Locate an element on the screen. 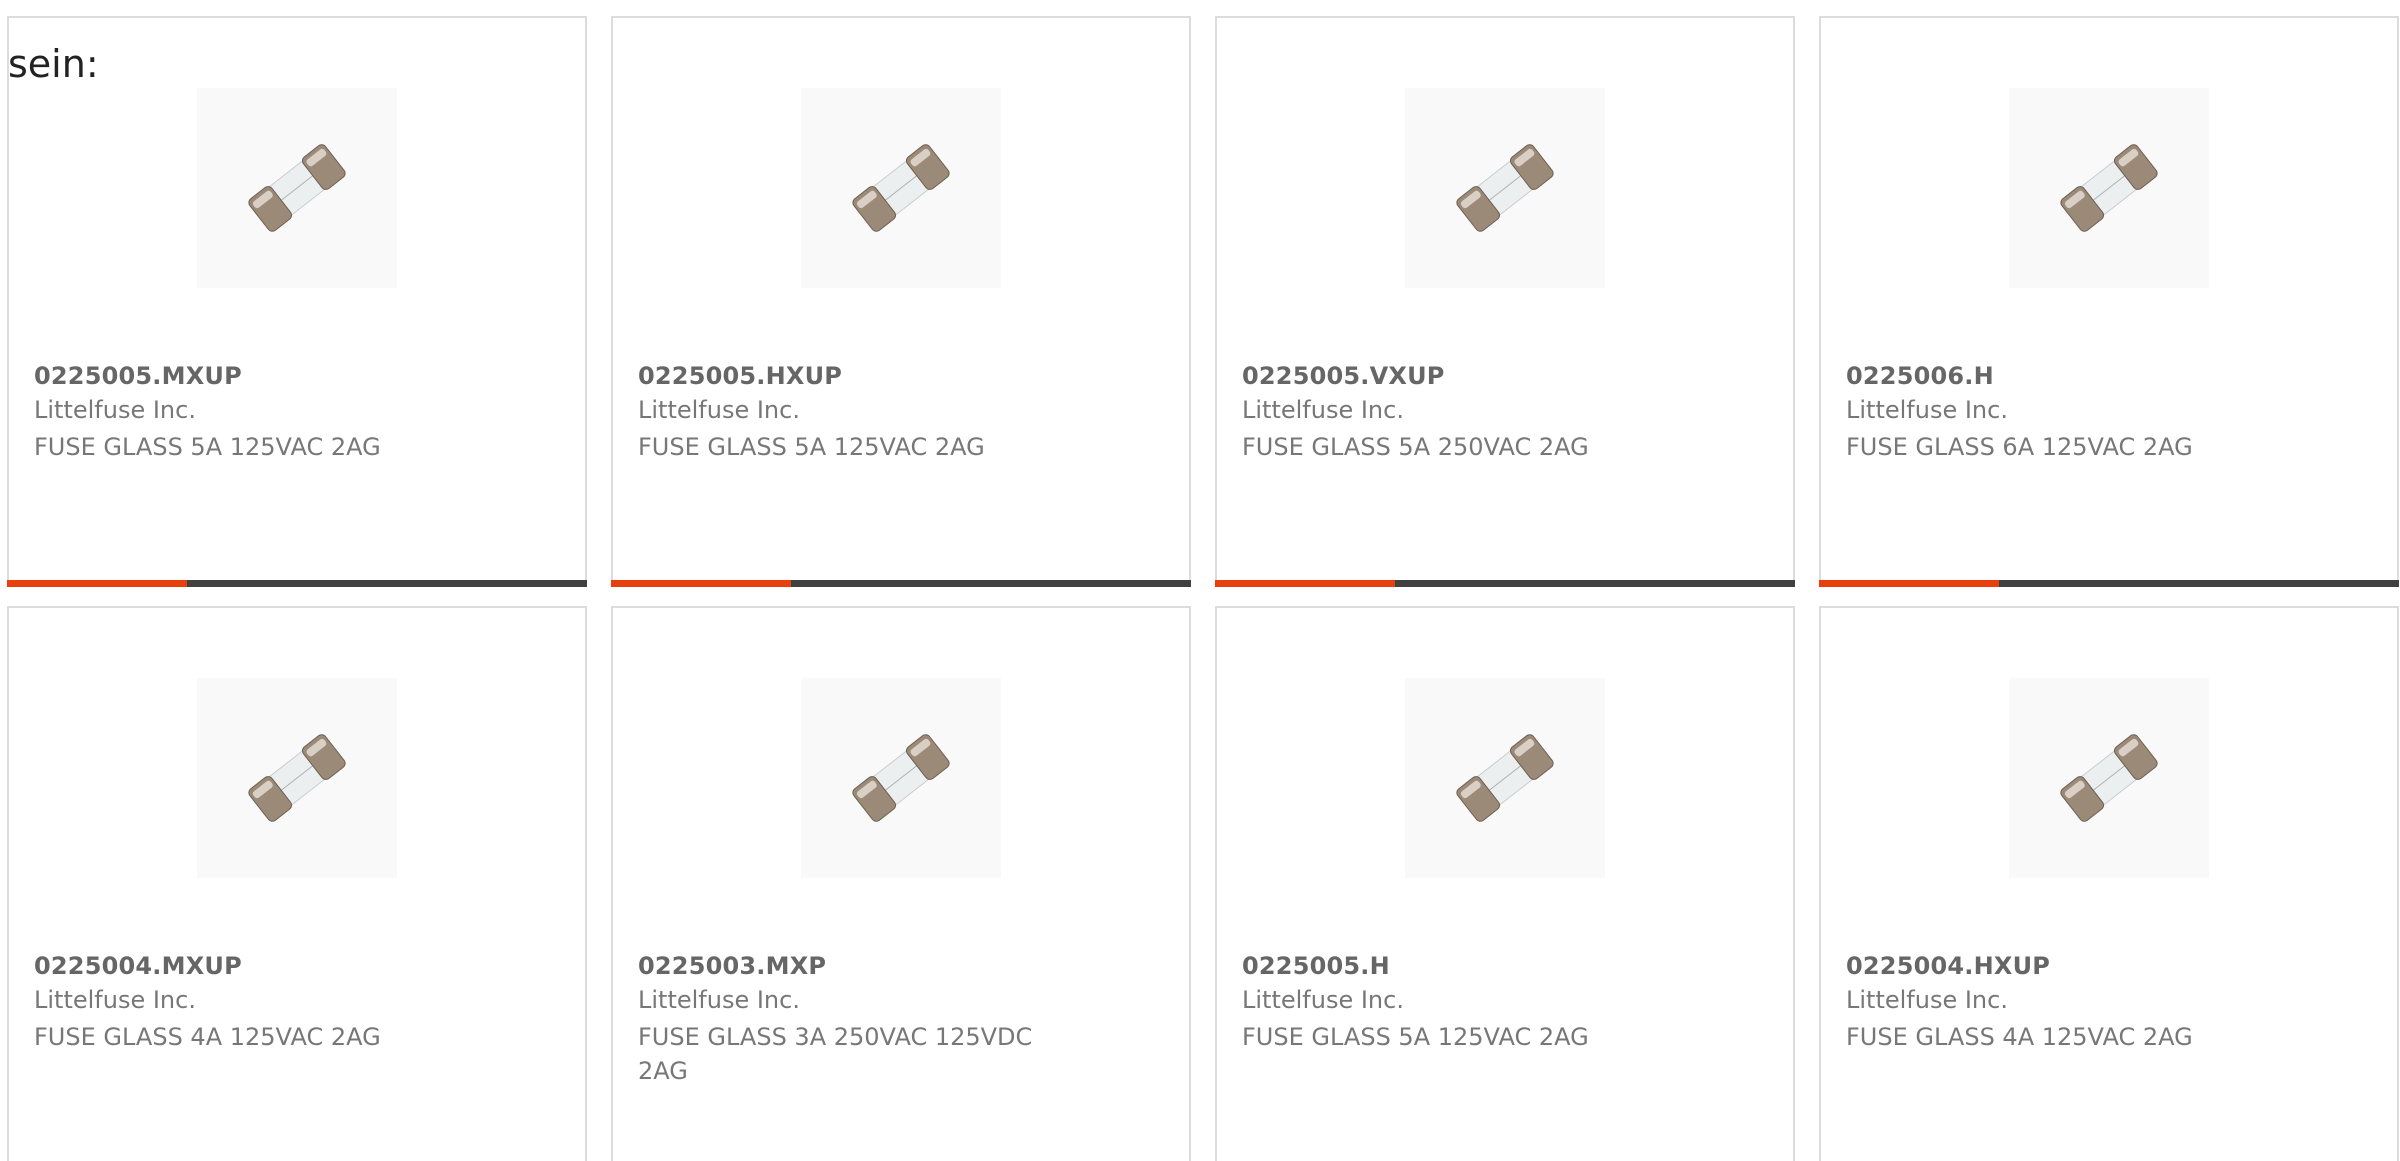 This screenshot has height=1161, width=2400. product-part-number: 0225003.MXP is located at coordinates (732, 966).